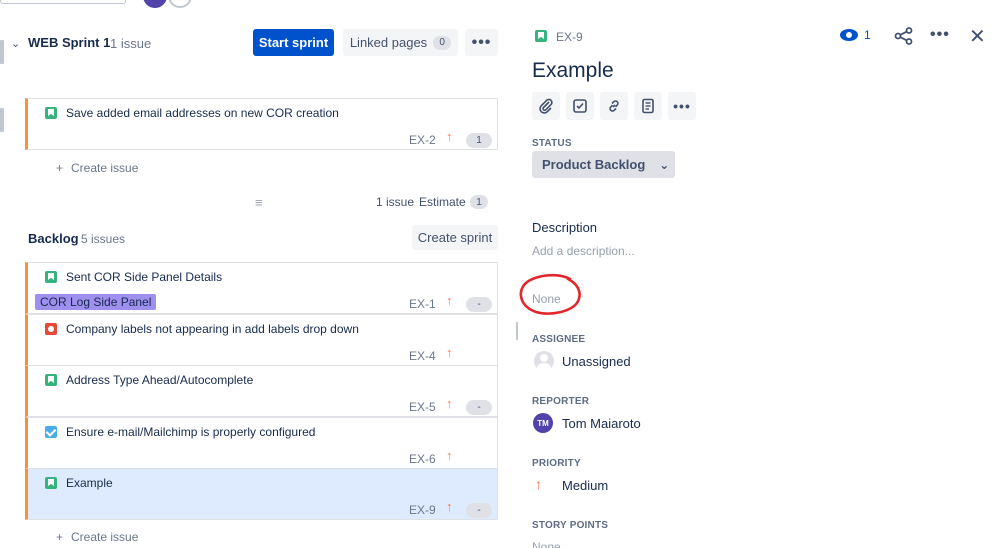 This screenshot has width=998, height=548. I want to click on backlog-title: Backlog, so click(53, 238).